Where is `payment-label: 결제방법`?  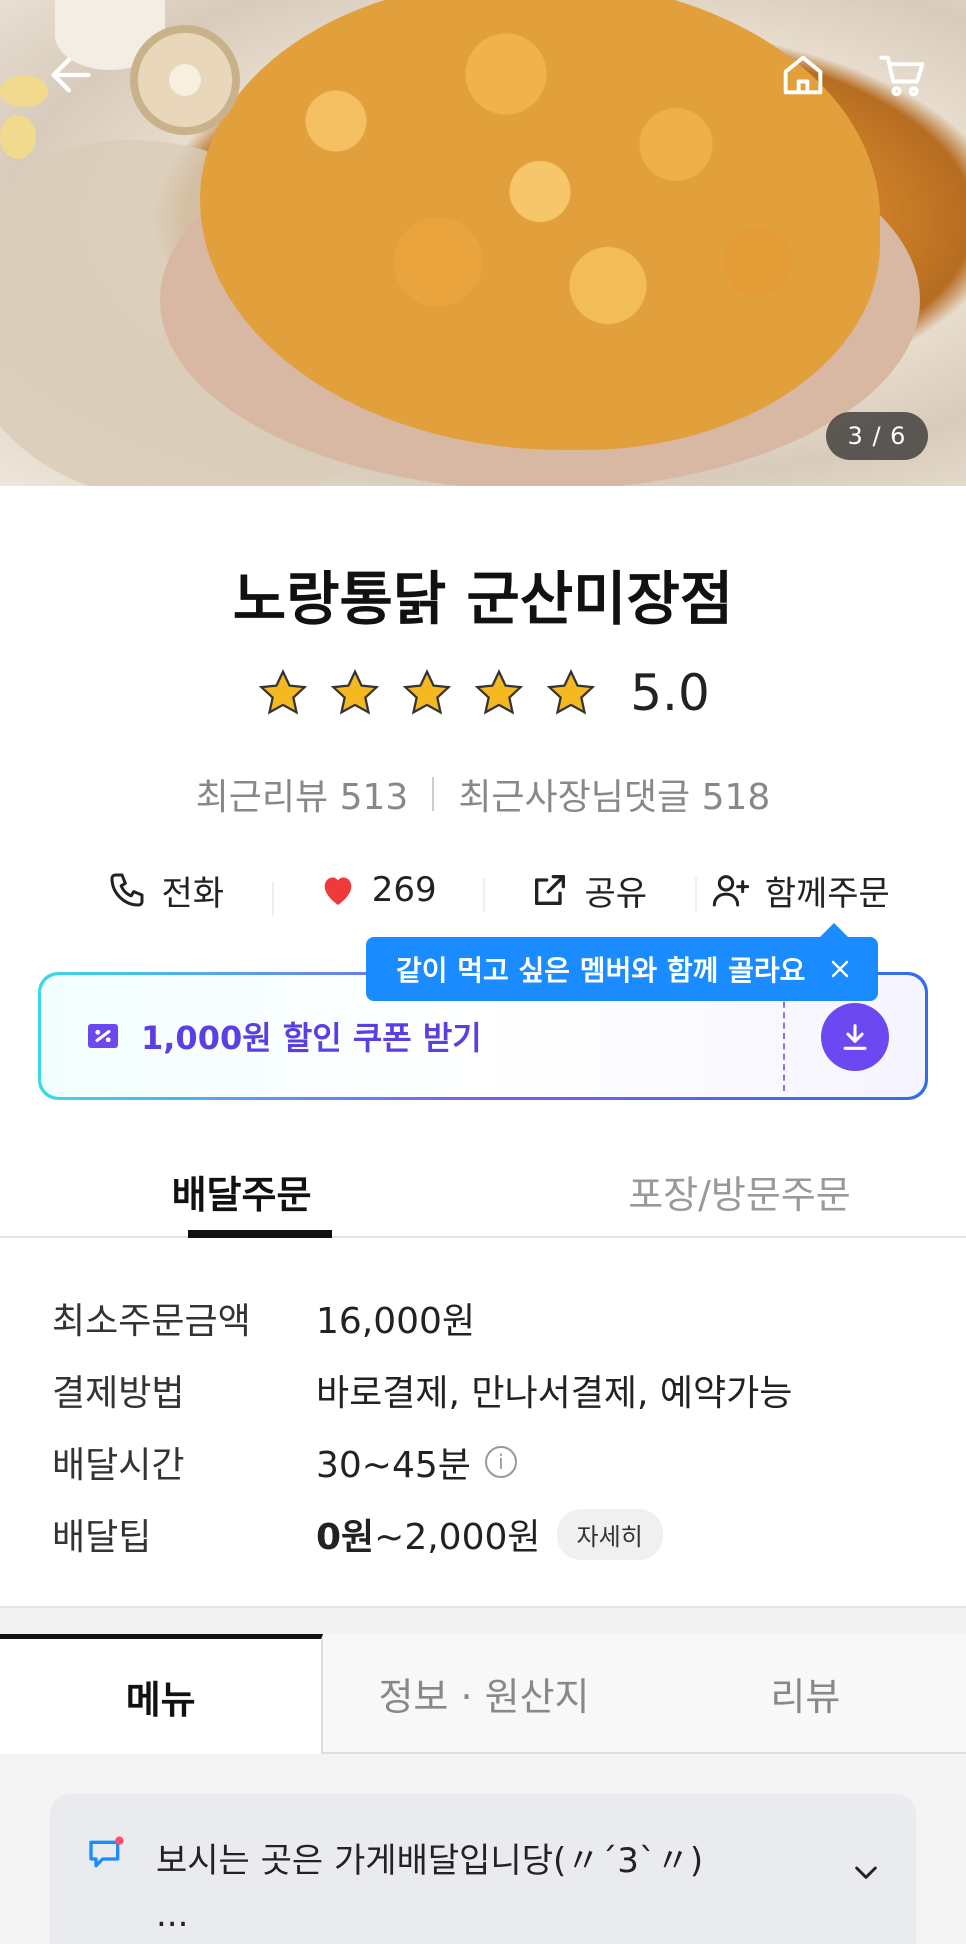
payment-label: 결제방법 is located at coordinates (118, 1393).